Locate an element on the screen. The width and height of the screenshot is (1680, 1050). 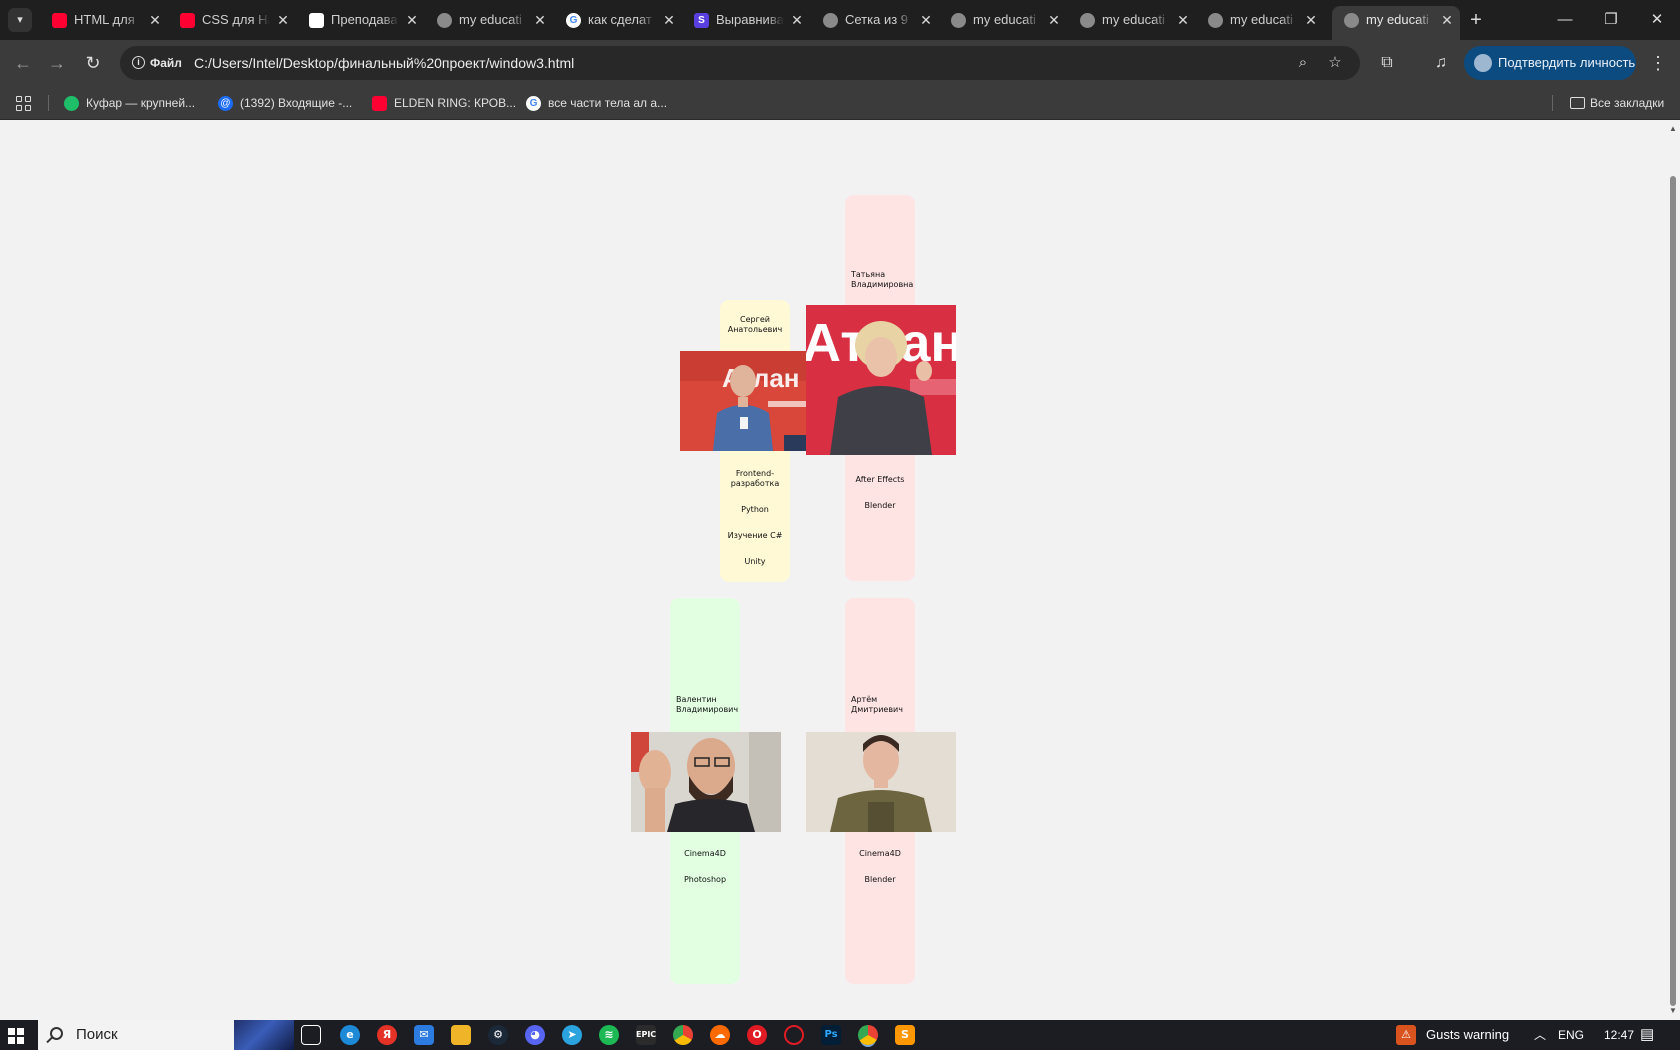
clock: 12:47 is located at coordinates (1619, 1035).